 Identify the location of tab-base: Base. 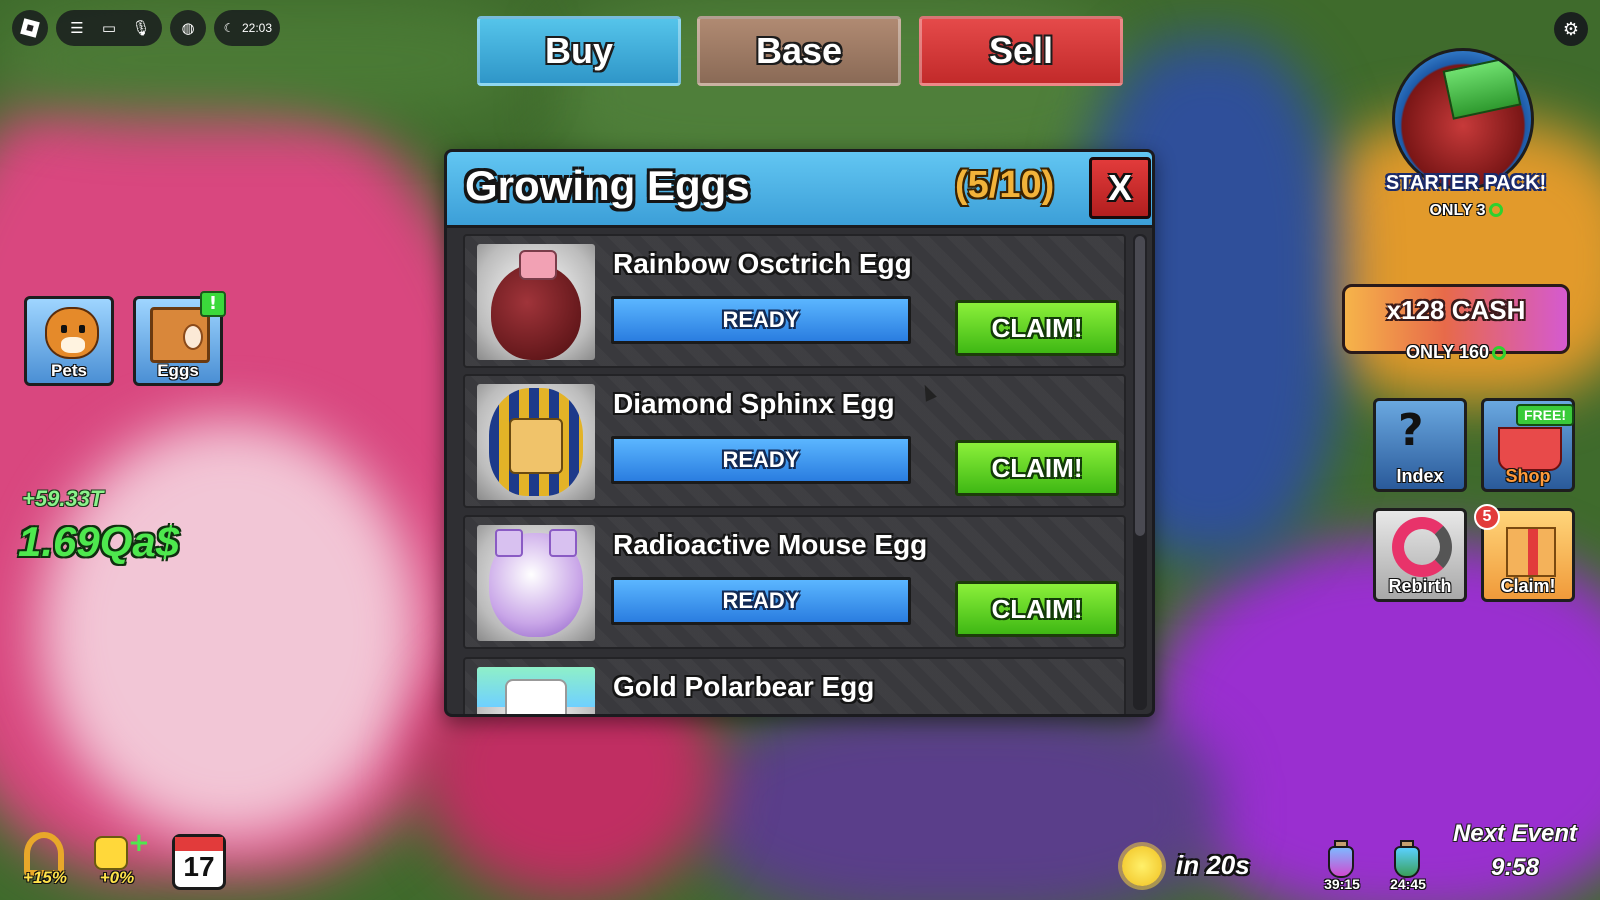
(799, 51).